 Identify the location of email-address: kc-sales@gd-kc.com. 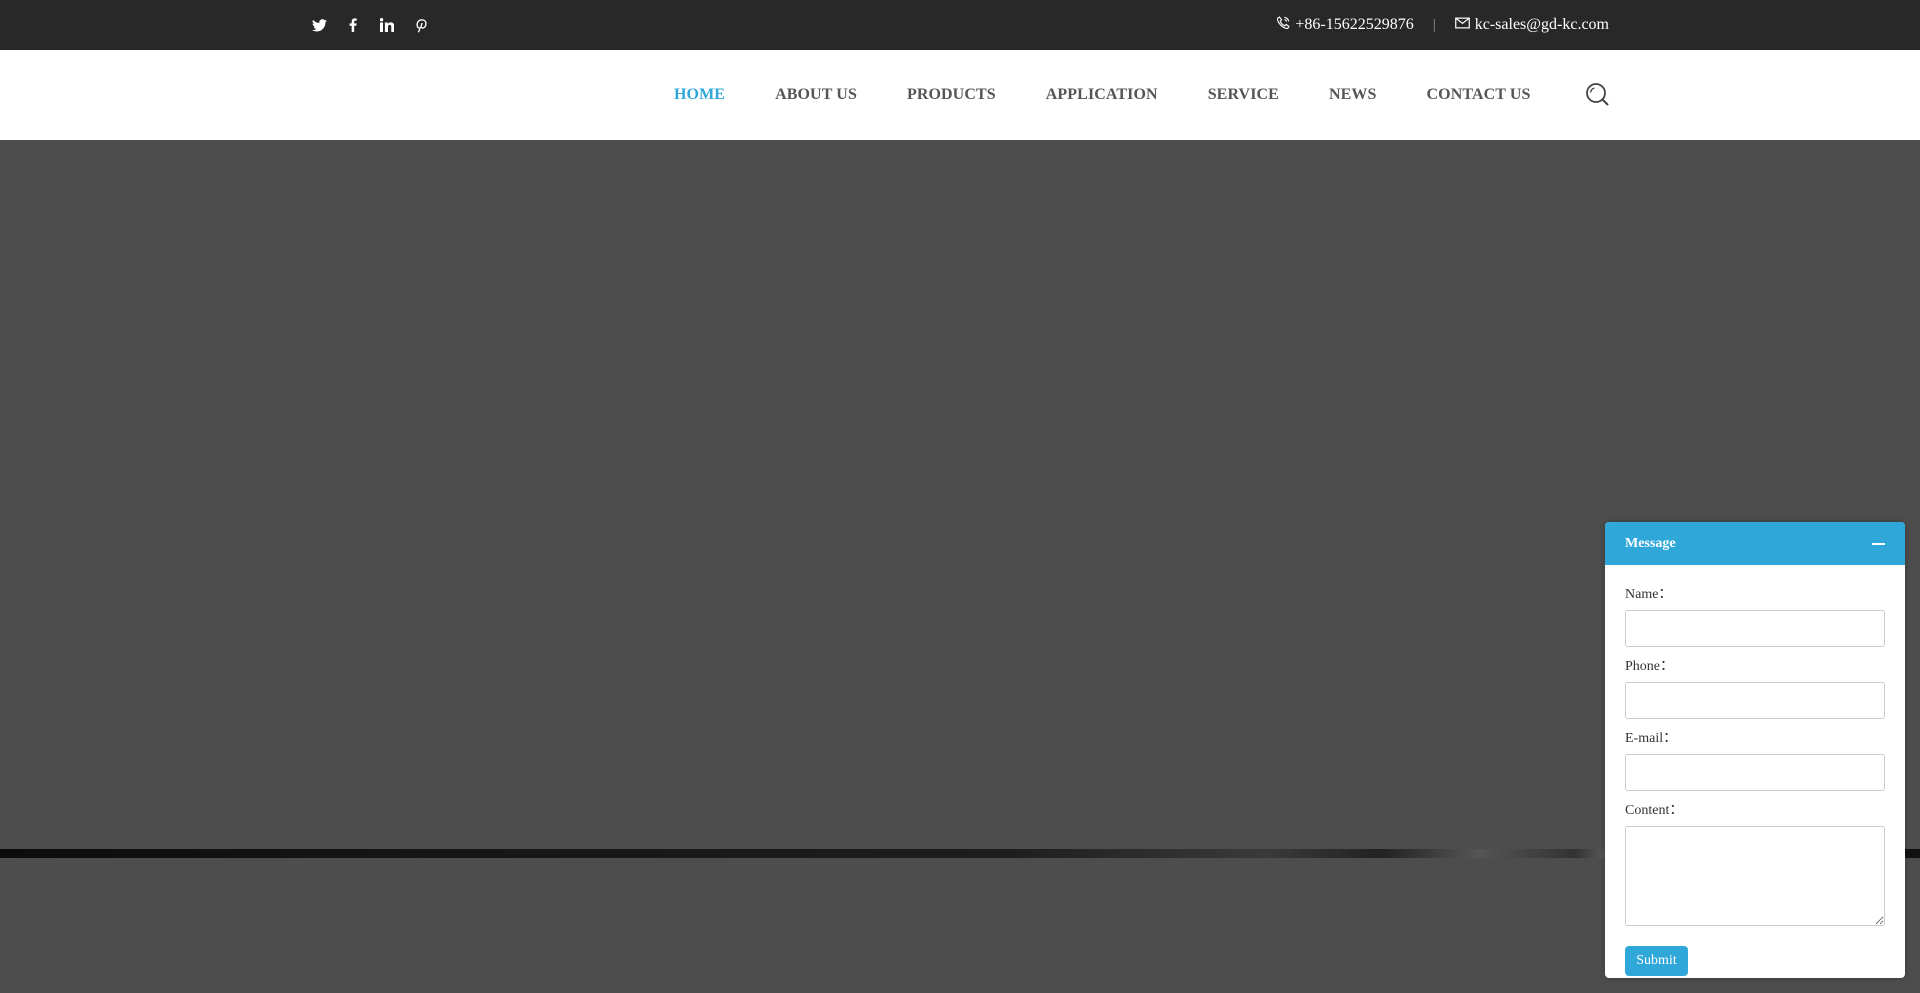
(1542, 25).